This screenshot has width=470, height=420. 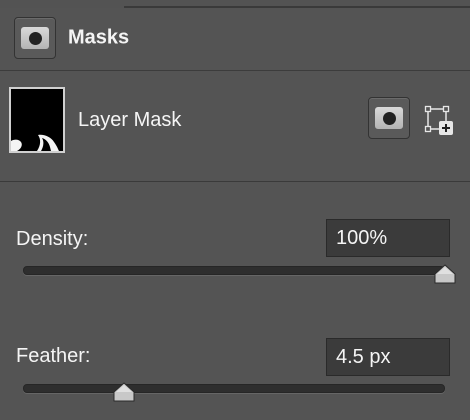 What do you see at coordinates (388, 357) in the screenshot?
I see `feather-input: 4.5 px` at bounding box center [388, 357].